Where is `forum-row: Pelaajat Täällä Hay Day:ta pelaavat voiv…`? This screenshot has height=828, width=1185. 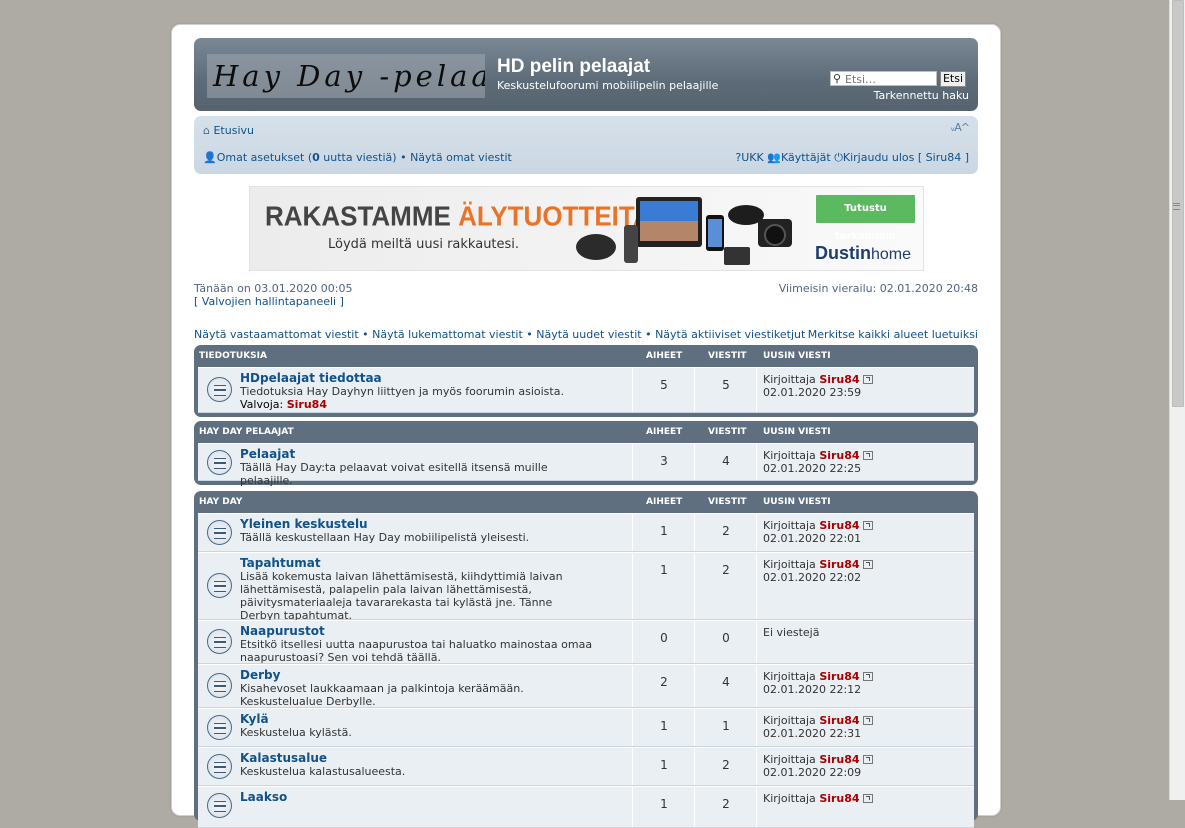
forum-row: Pelaajat Täällä Hay Day:ta pelaavat voiv… is located at coordinates (586, 465).